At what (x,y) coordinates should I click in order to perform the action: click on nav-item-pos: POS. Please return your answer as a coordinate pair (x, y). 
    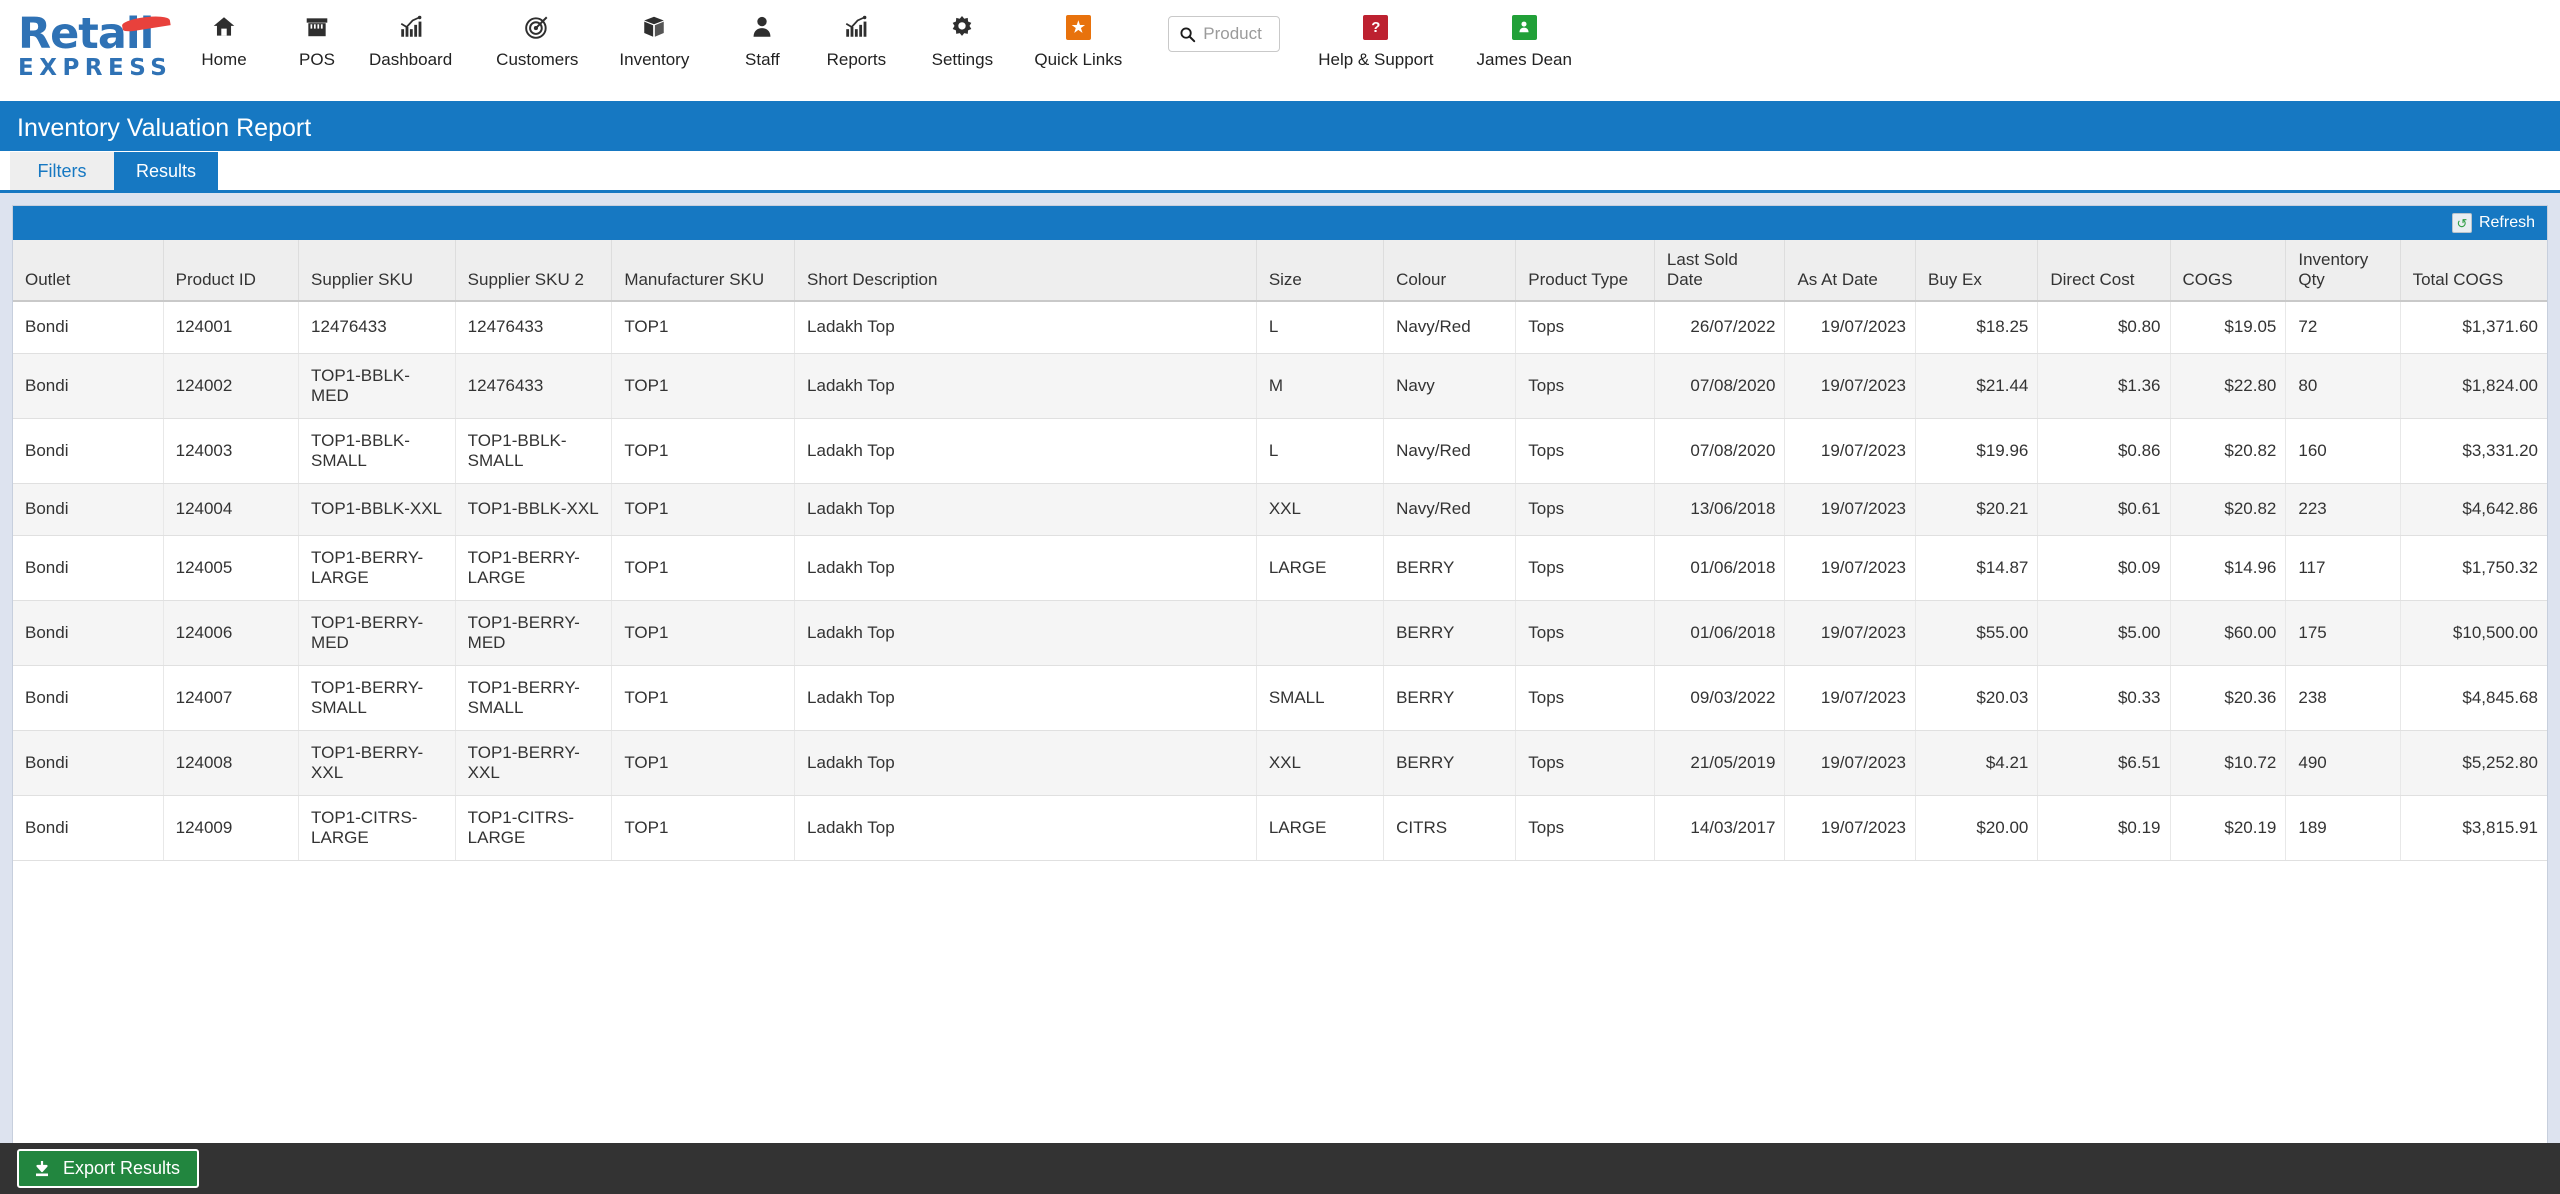
    Looking at the image, I should click on (317, 41).